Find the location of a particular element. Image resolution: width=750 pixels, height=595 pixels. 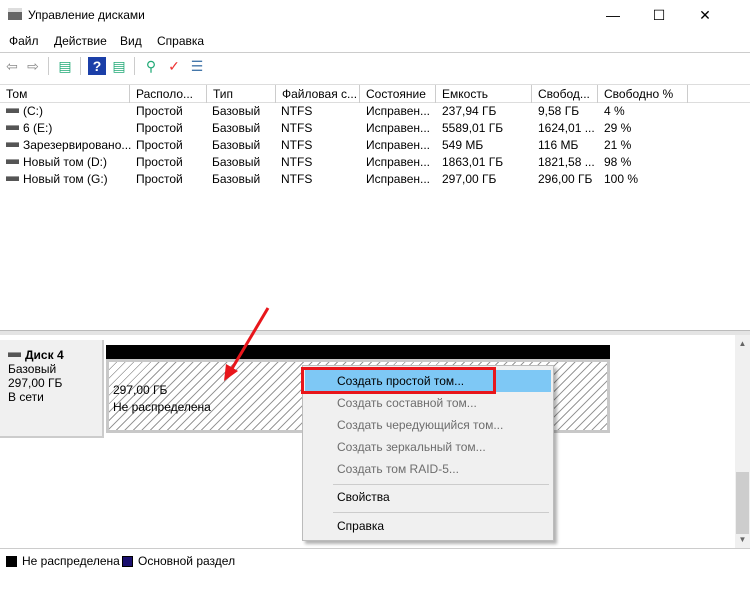

menu-item-properties: Свойства is located at coordinates (428, 497).